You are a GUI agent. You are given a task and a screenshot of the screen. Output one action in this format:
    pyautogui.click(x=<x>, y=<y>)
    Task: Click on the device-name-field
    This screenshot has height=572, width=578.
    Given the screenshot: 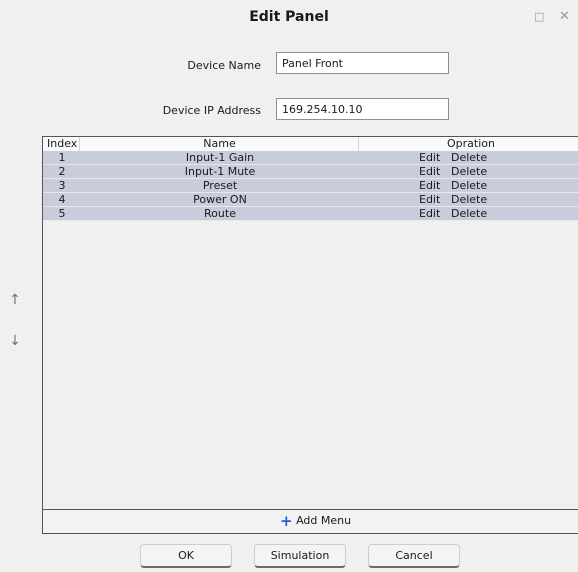 What is the action you would take?
    pyautogui.click(x=362, y=63)
    